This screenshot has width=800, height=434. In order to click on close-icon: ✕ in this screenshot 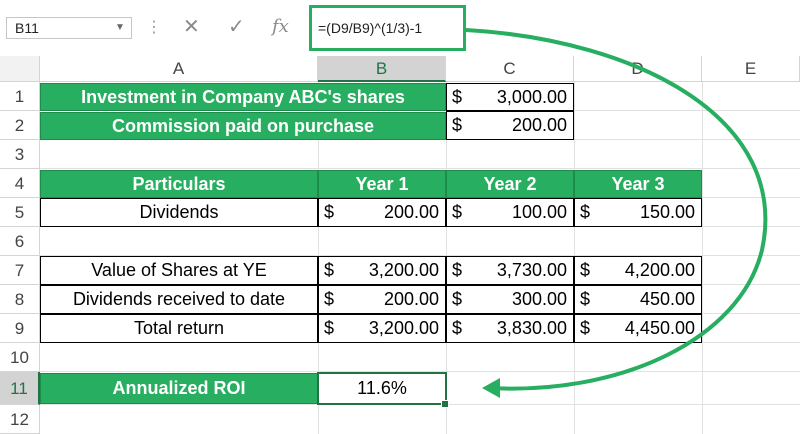, I will do `click(191, 27)`.